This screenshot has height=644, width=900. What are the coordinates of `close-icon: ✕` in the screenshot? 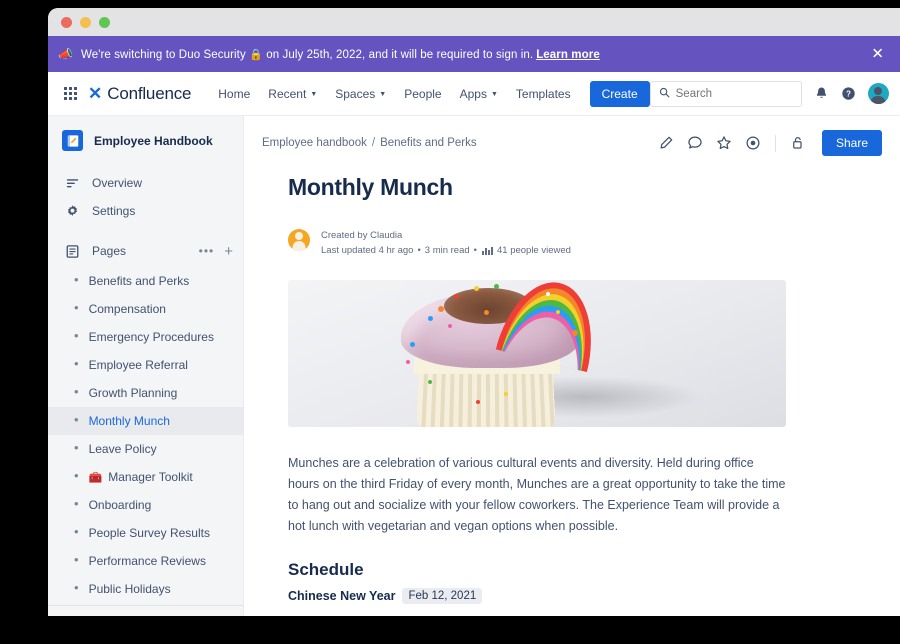 It's located at (877, 54).